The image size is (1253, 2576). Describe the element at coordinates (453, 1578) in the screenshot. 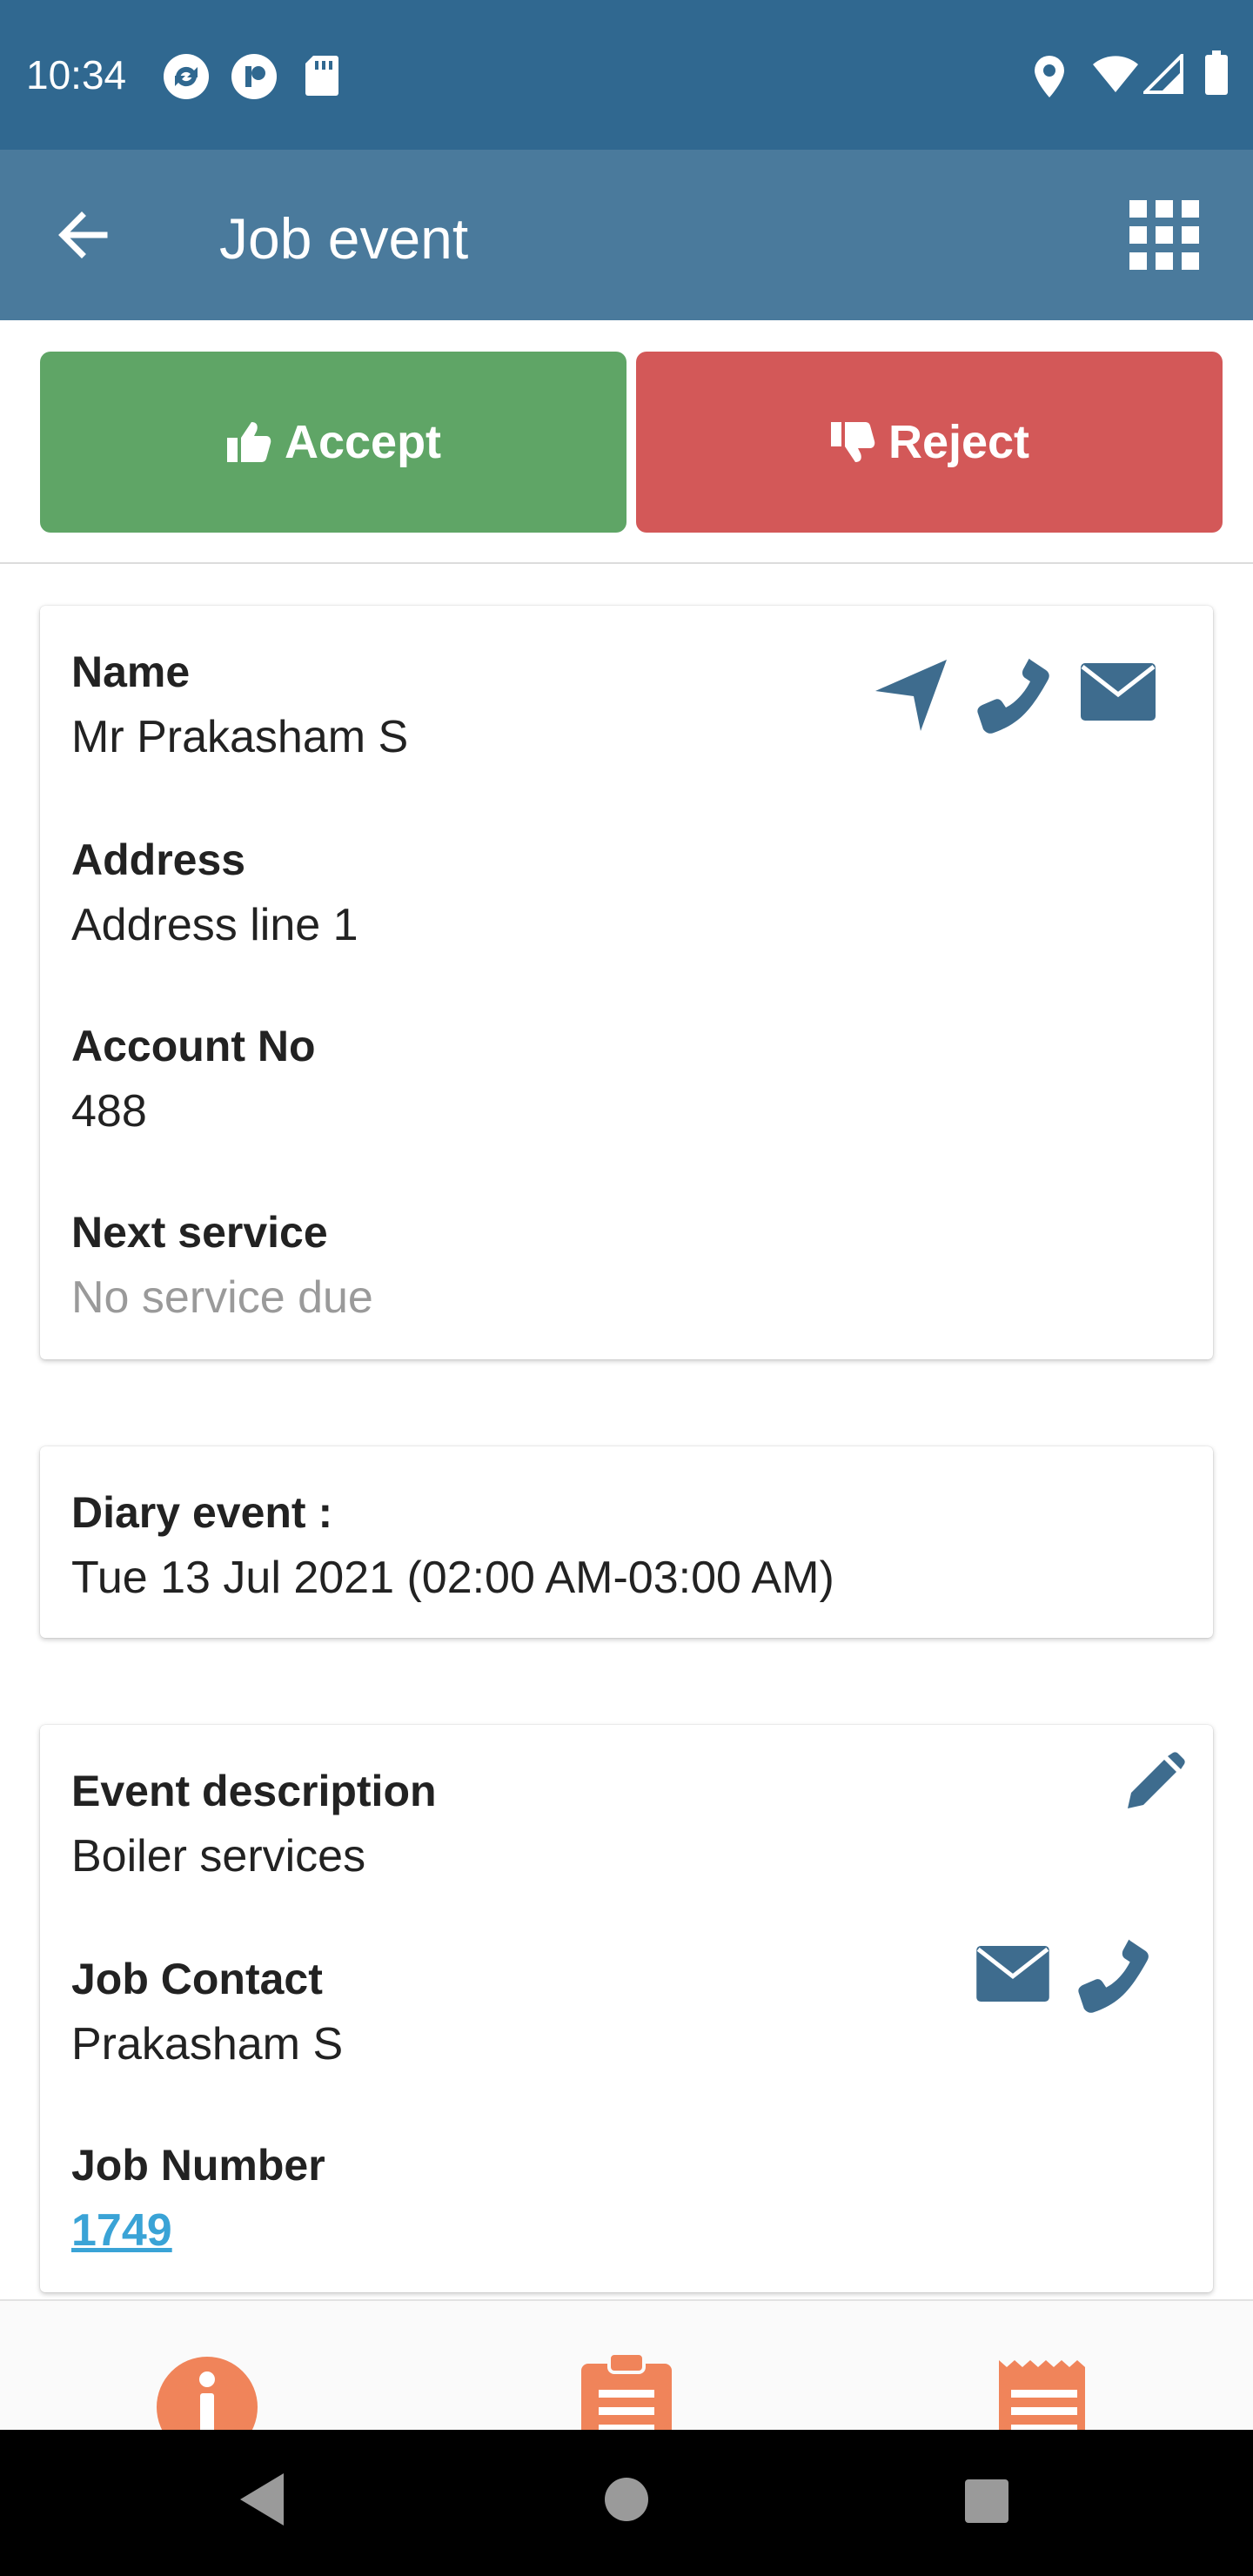

I see `diary-value: Tue 13 Jul 2021 (02:00 AM-03:00 AM)` at that location.